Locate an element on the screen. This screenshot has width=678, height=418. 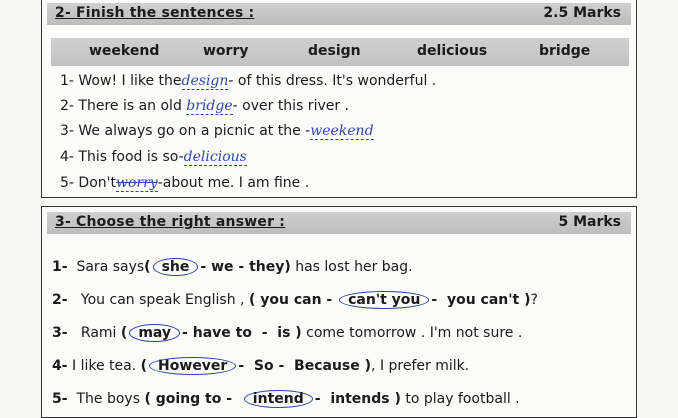
section-3-marks: 5 Marks is located at coordinates (589, 222).